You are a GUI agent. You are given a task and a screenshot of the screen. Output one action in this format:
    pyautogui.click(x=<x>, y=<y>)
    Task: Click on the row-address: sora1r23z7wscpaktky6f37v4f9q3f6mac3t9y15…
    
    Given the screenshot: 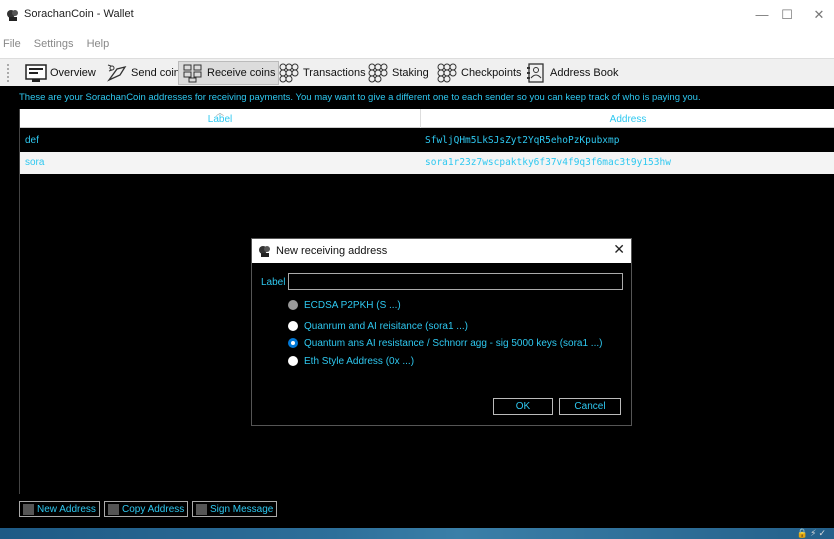 What is the action you would take?
    pyautogui.click(x=548, y=162)
    